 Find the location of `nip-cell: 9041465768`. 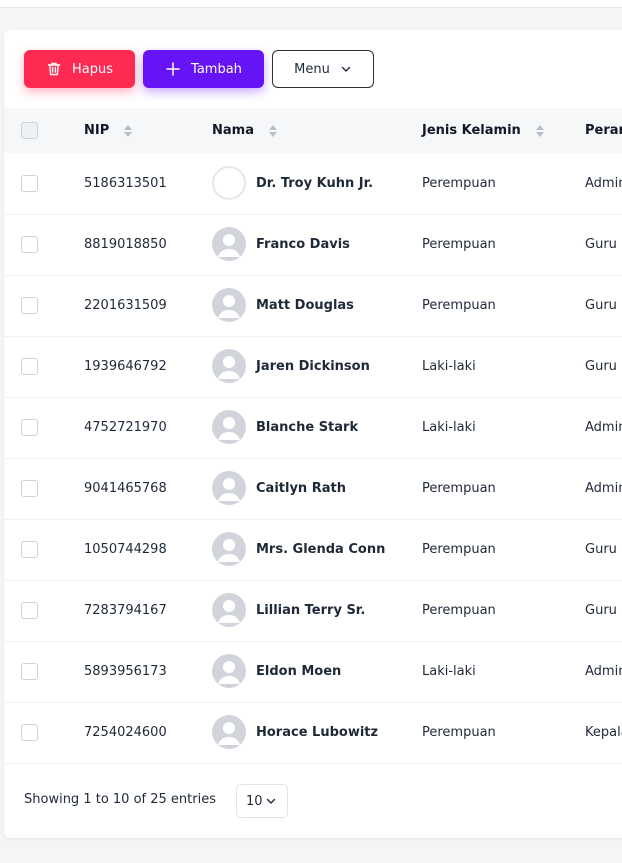

nip-cell: 9041465768 is located at coordinates (125, 488).